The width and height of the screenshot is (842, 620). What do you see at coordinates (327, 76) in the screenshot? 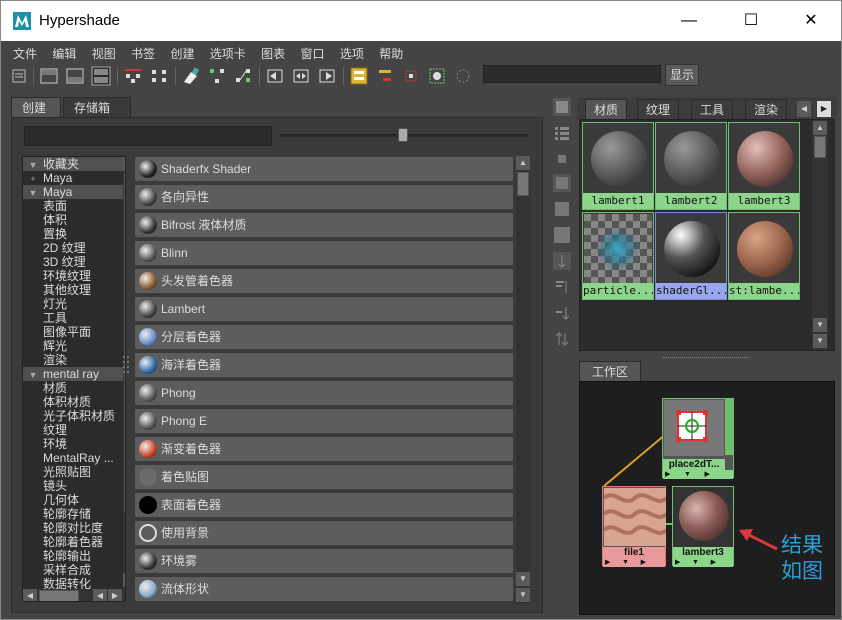
I see `output-connections-icon` at bounding box center [327, 76].